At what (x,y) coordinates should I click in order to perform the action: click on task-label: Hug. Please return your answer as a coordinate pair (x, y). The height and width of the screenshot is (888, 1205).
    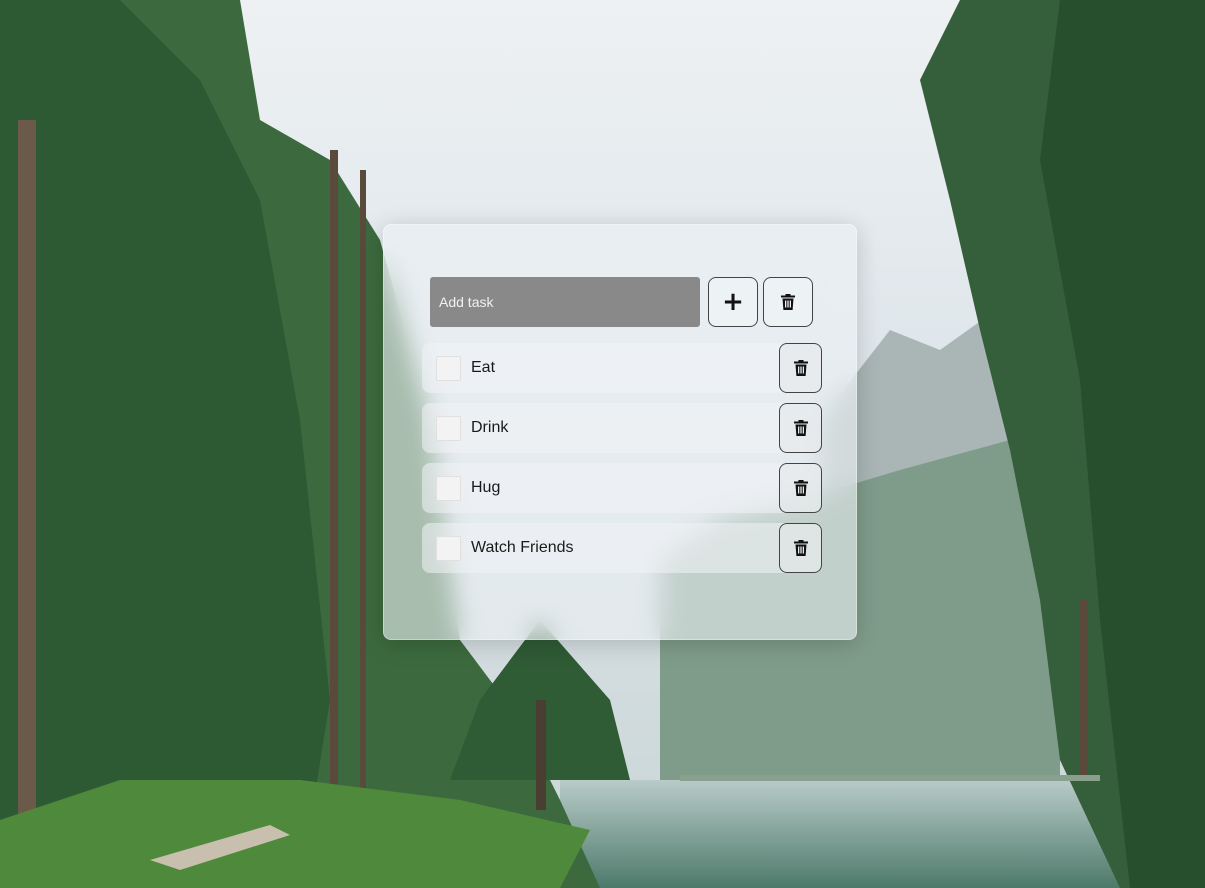
    Looking at the image, I should click on (486, 487).